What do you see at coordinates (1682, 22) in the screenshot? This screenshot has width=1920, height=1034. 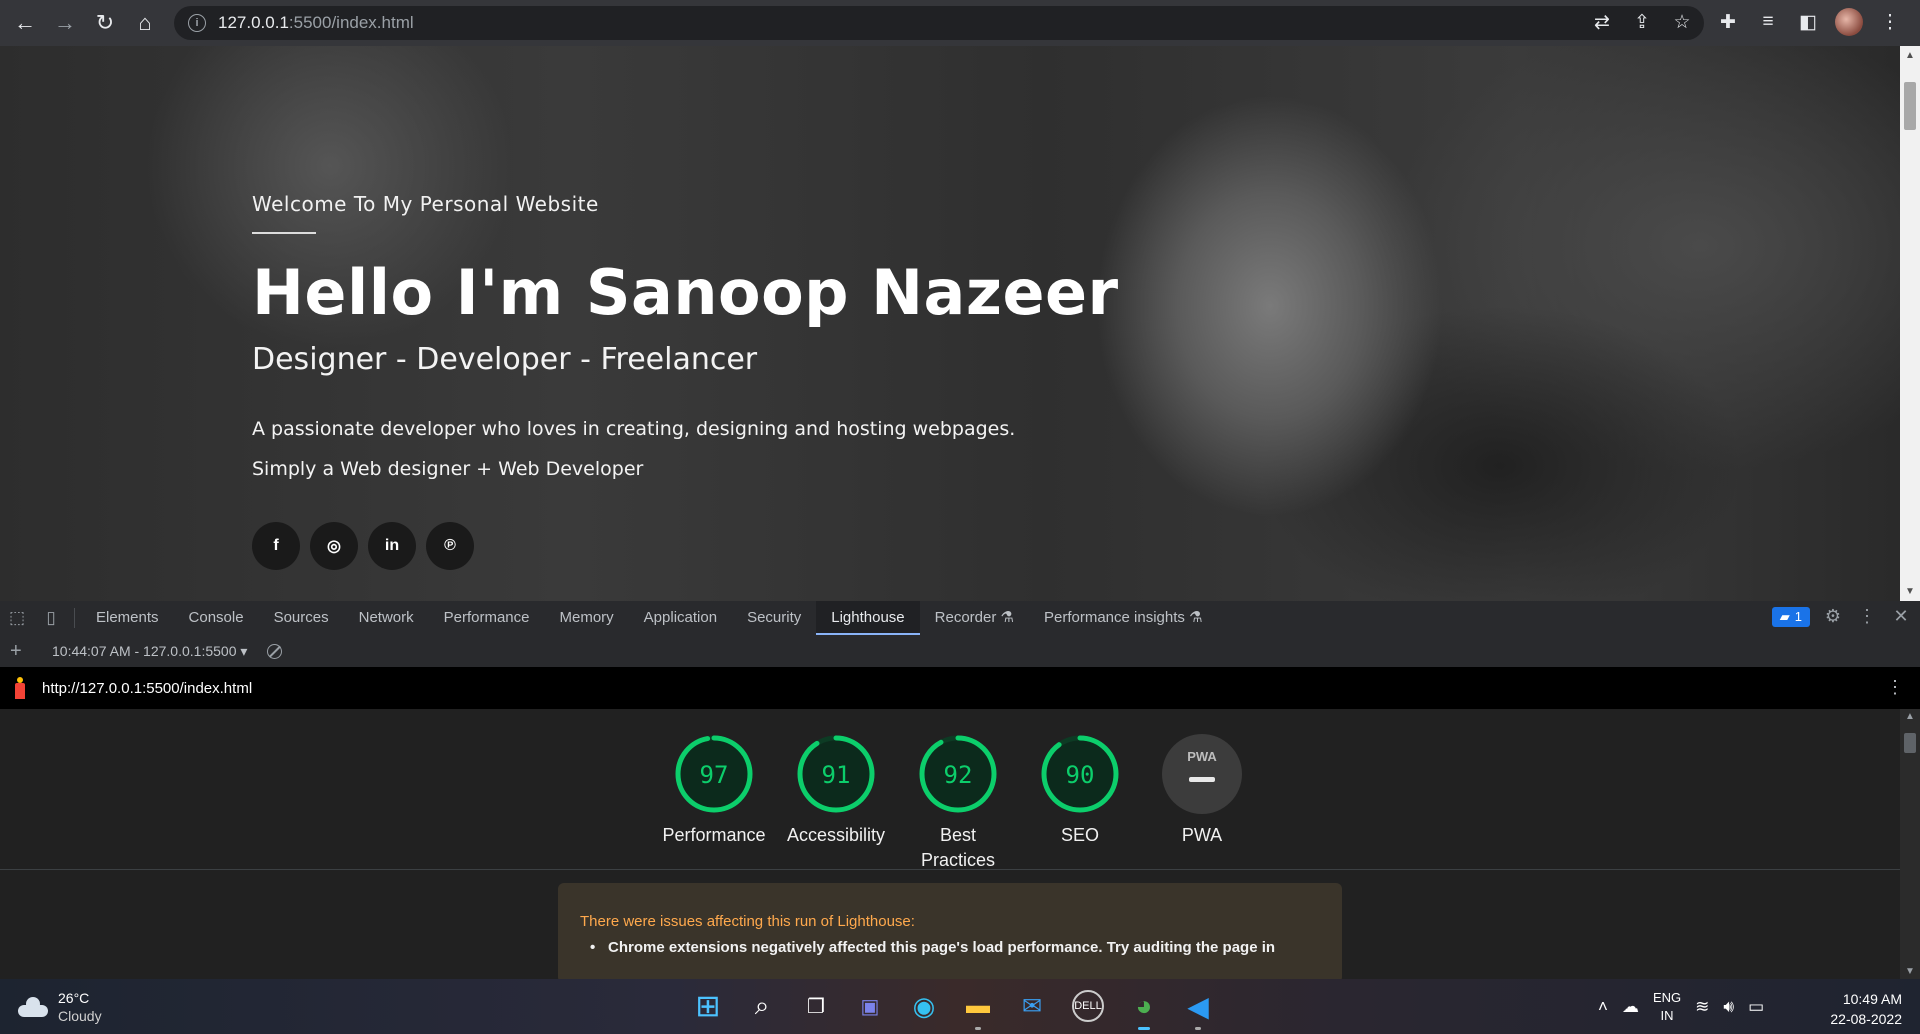 I see `bookmark-star-icon: ☆` at bounding box center [1682, 22].